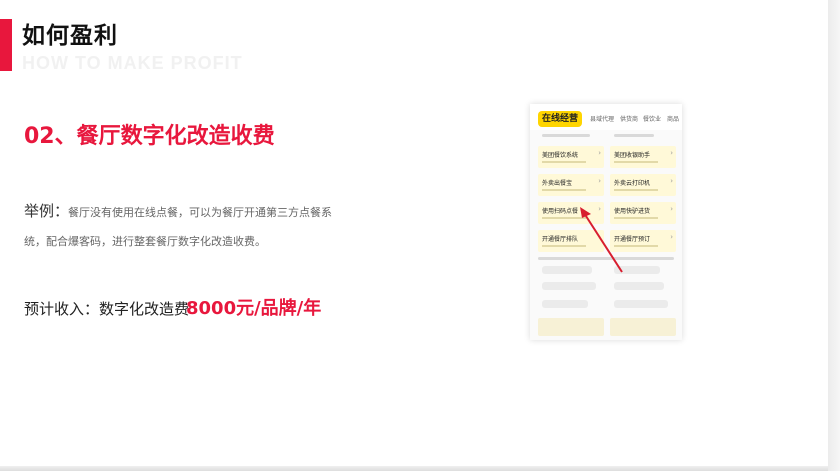 The height and width of the screenshot is (471, 840). I want to click on phone-tab: 餐饮业, so click(652, 119).